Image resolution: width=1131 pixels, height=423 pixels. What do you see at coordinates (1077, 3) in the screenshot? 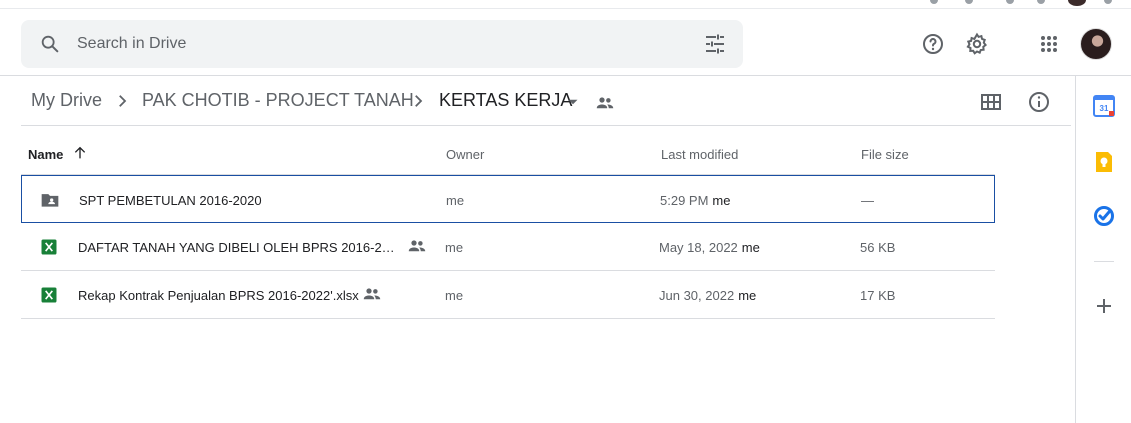
I see `browser-profile-avatar` at bounding box center [1077, 3].